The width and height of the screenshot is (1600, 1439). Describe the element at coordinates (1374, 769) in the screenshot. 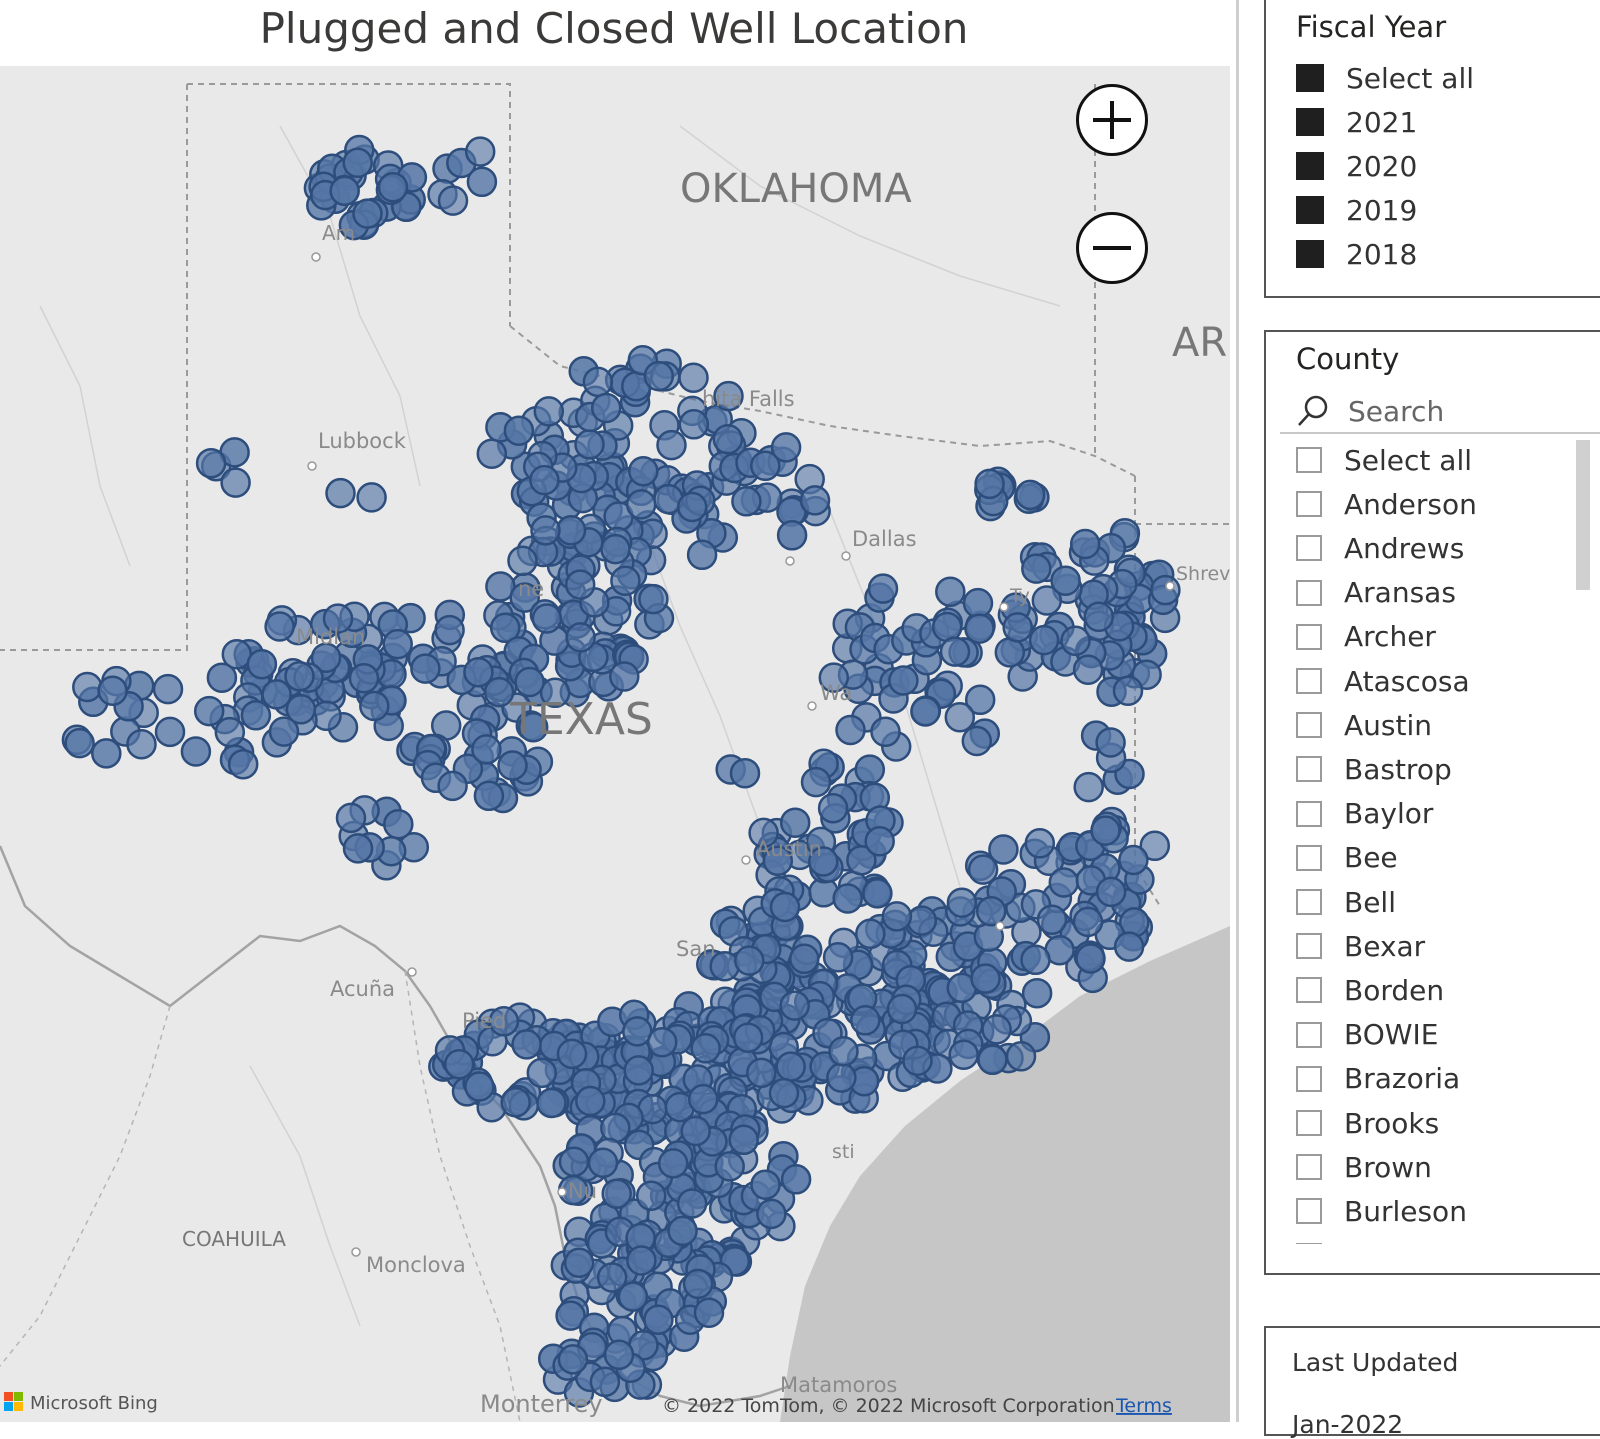

I see `county-option: Bastrop` at that location.